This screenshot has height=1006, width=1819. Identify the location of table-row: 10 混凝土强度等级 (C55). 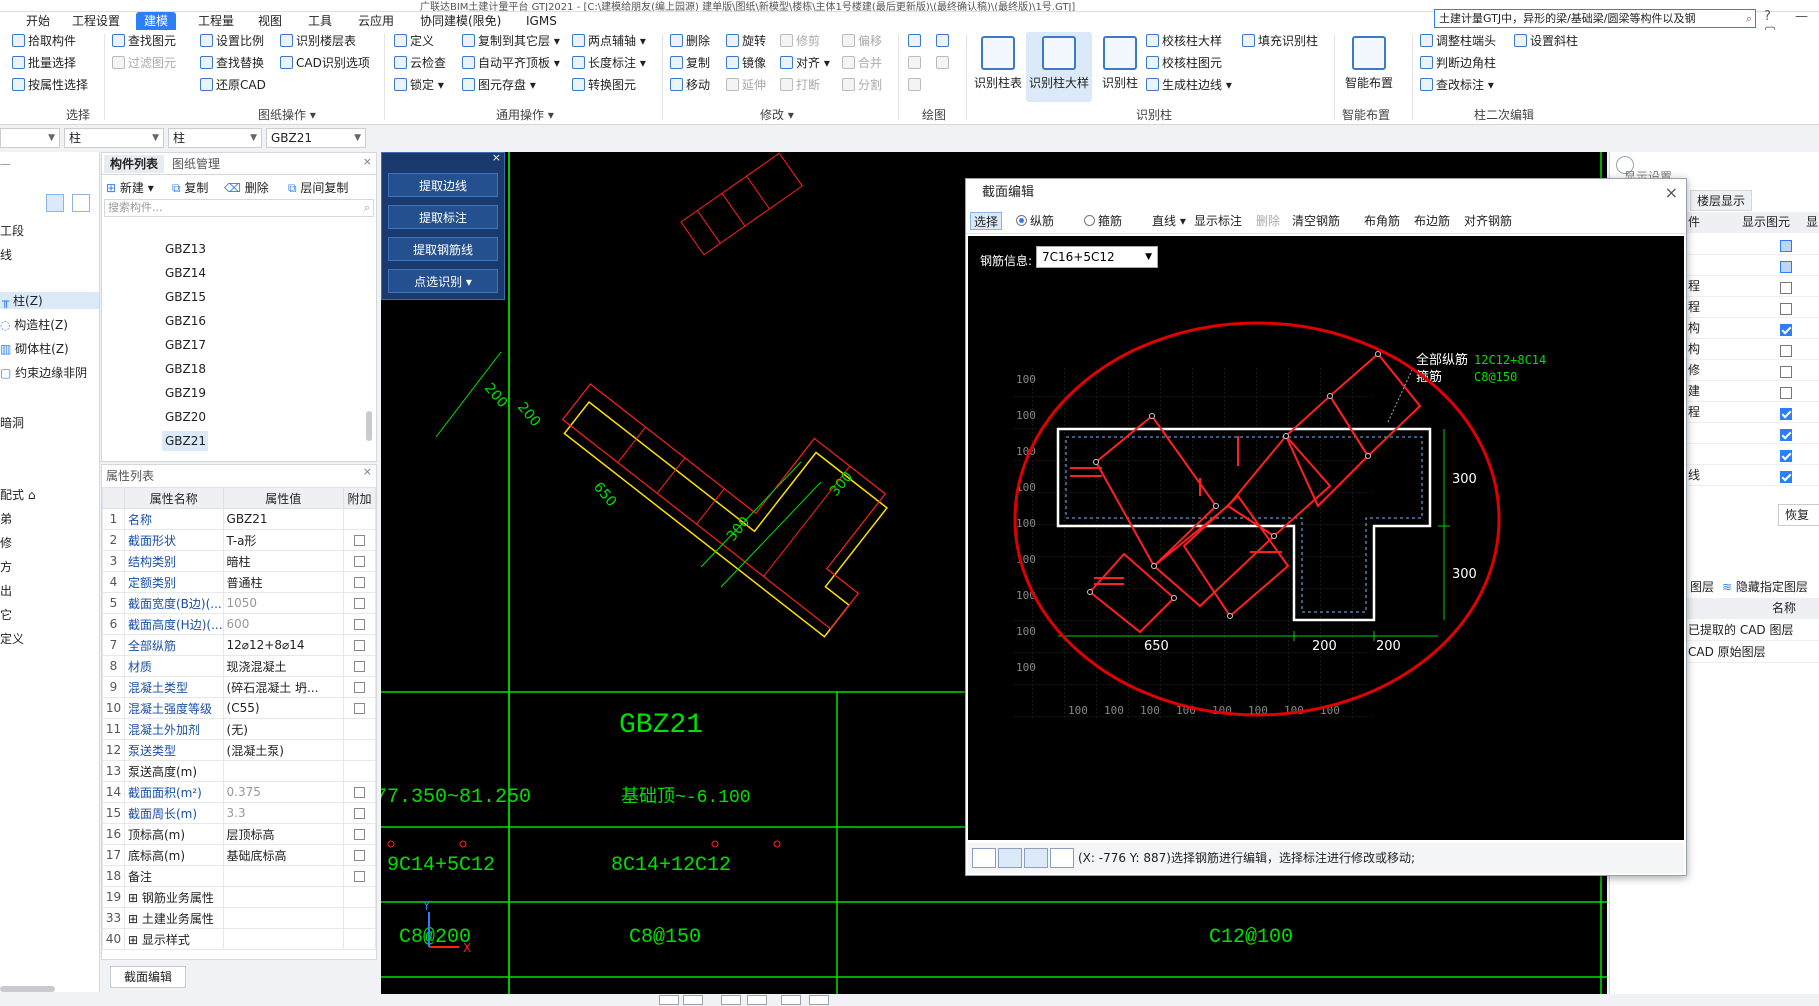
(239, 708).